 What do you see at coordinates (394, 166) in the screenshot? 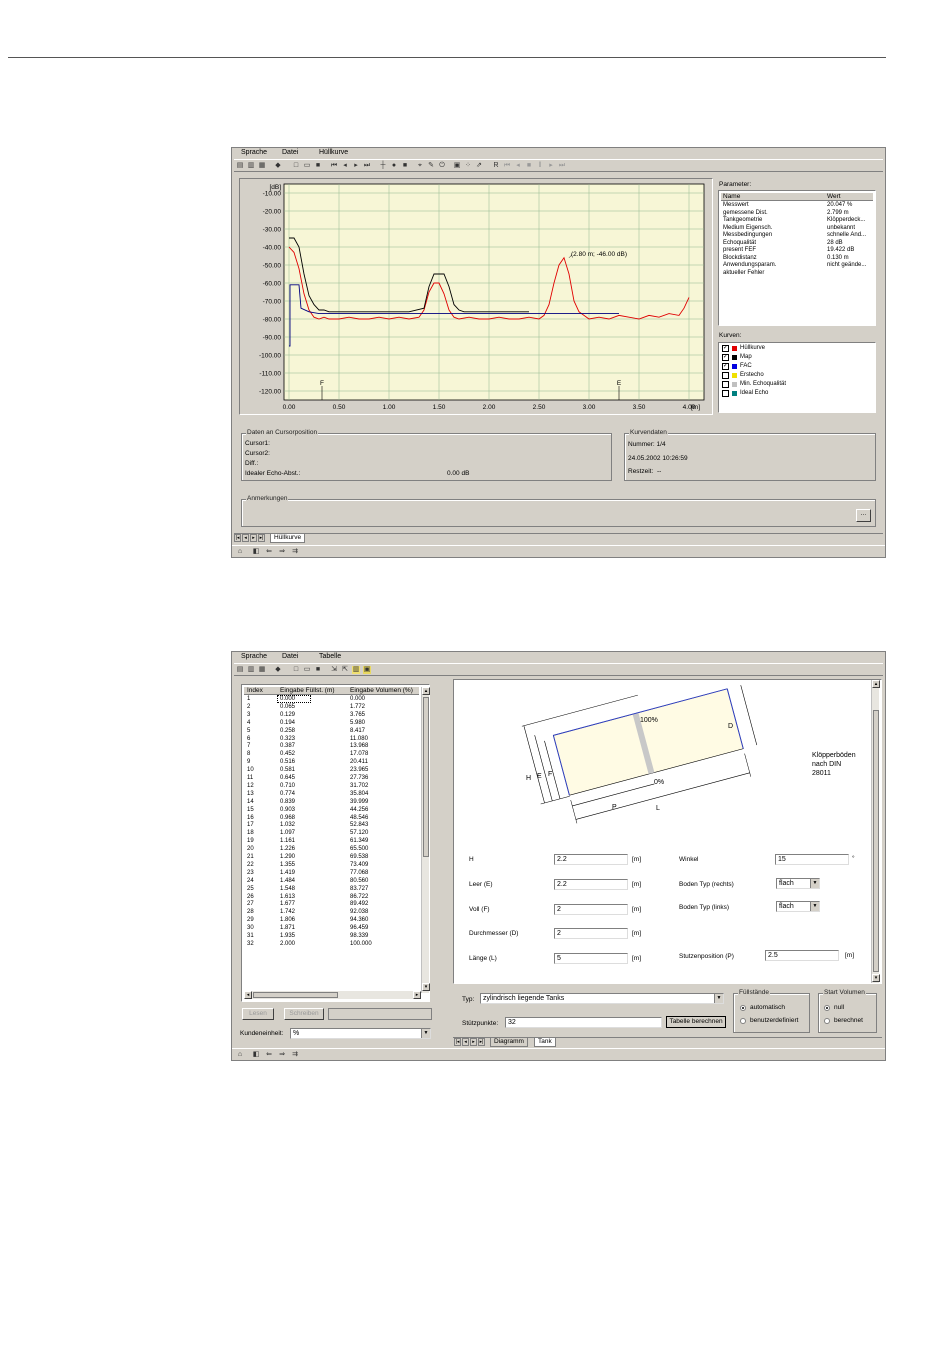
I see `record-icon: ●` at bounding box center [394, 166].